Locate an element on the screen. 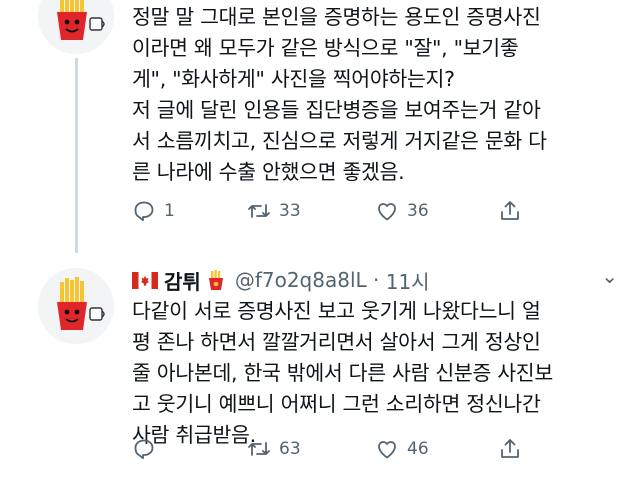 This screenshot has width=640, height=500. author-name: 감튀 is located at coordinates (182, 280).